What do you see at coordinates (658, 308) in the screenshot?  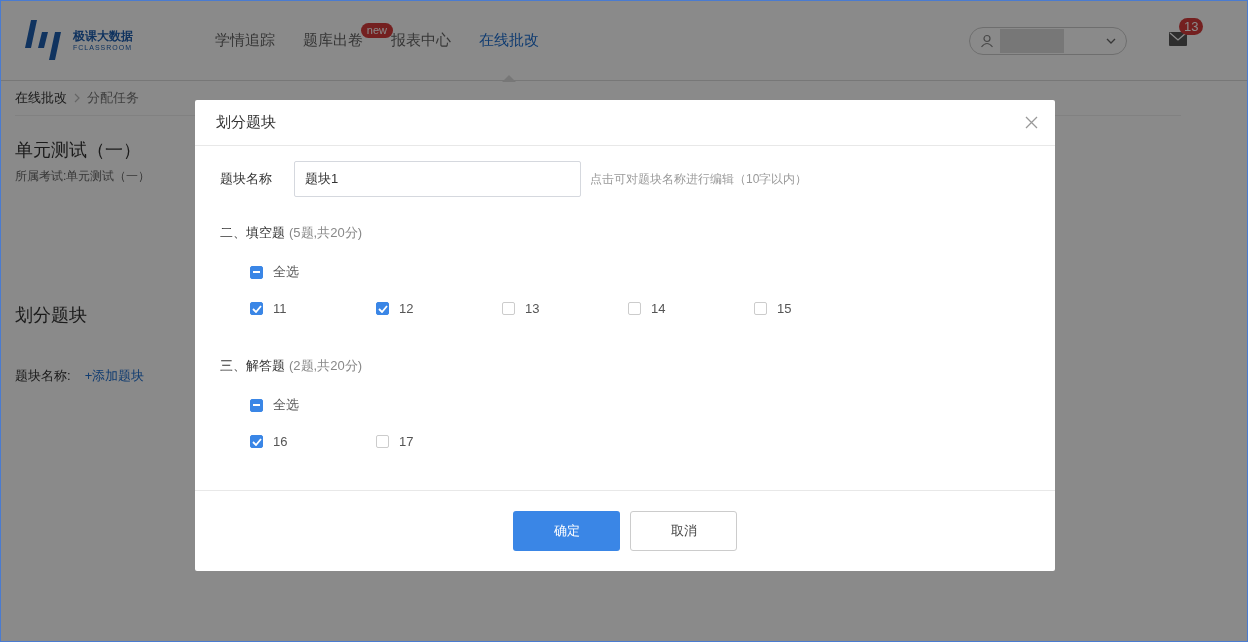 I see `checkbox-label: 14` at bounding box center [658, 308].